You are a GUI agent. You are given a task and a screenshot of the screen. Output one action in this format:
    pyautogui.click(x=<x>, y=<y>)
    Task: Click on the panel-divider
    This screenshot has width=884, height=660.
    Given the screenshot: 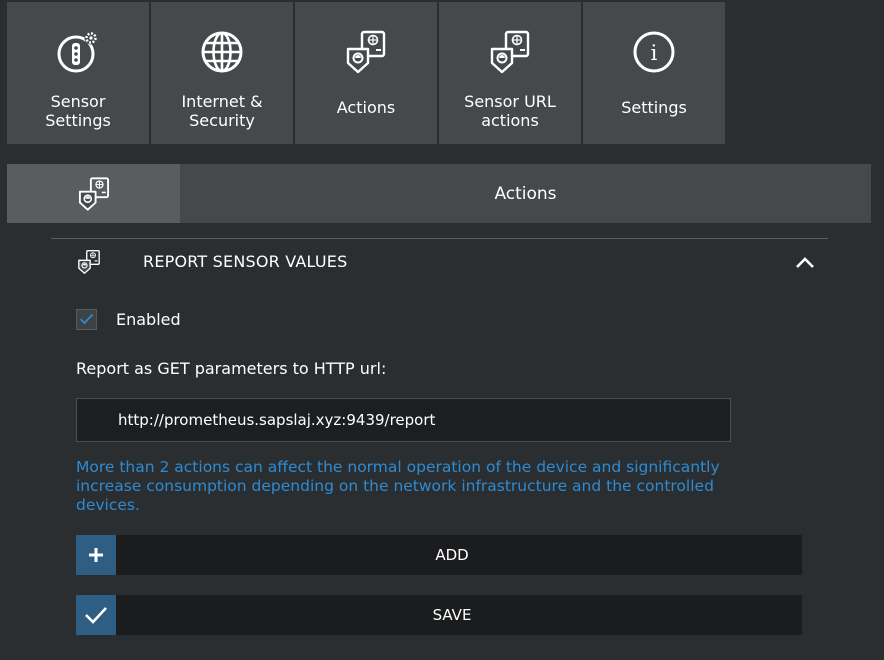 What is the action you would take?
    pyautogui.click(x=439, y=238)
    